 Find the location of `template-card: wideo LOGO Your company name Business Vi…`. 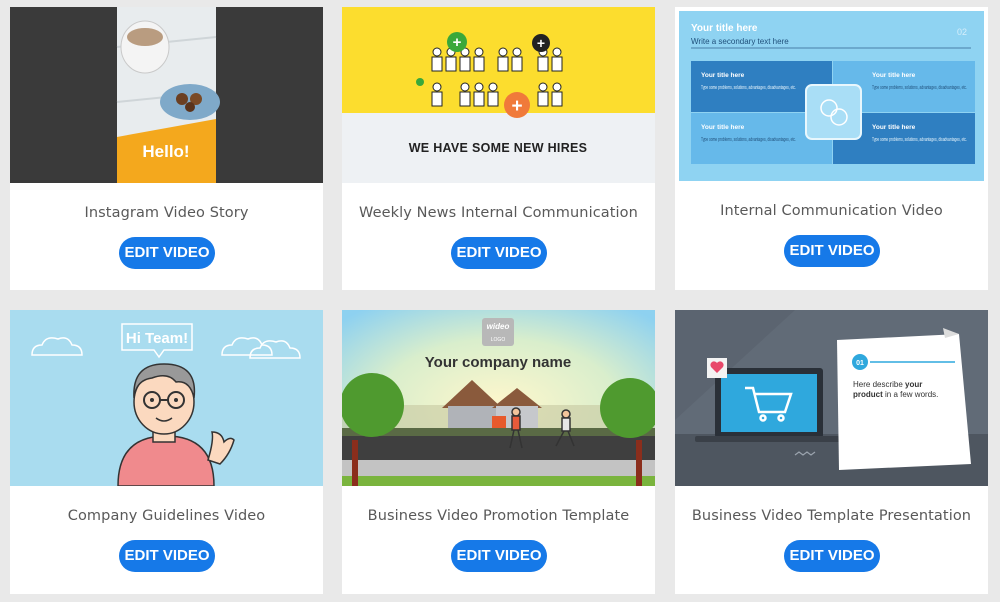

template-card: wideo LOGO Your company name Business Vi… is located at coordinates (498, 452).